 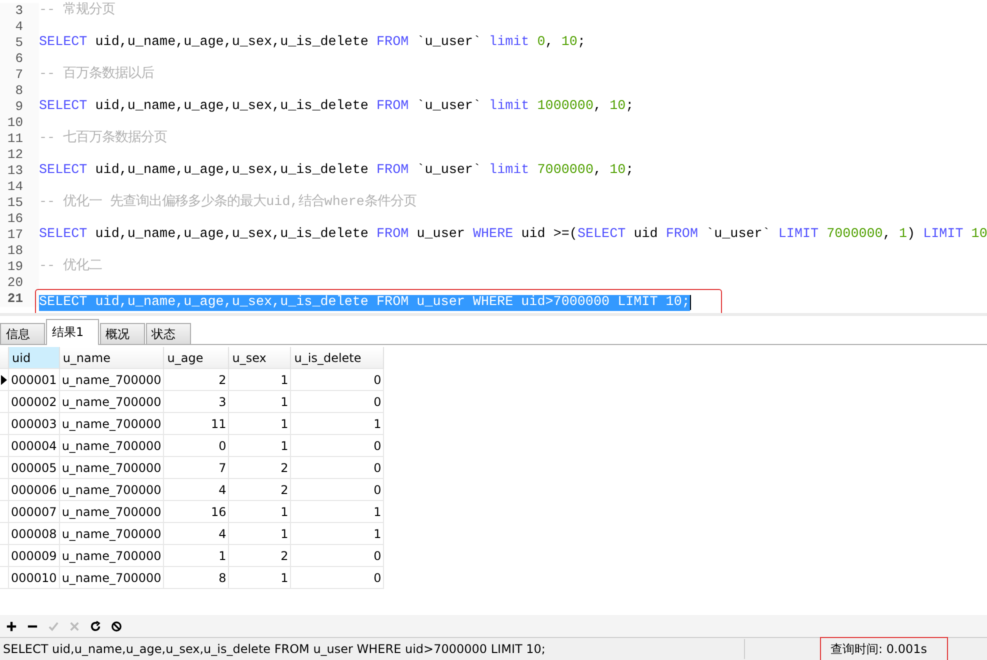 I want to click on table-cell: 000004, so click(x=34, y=445).